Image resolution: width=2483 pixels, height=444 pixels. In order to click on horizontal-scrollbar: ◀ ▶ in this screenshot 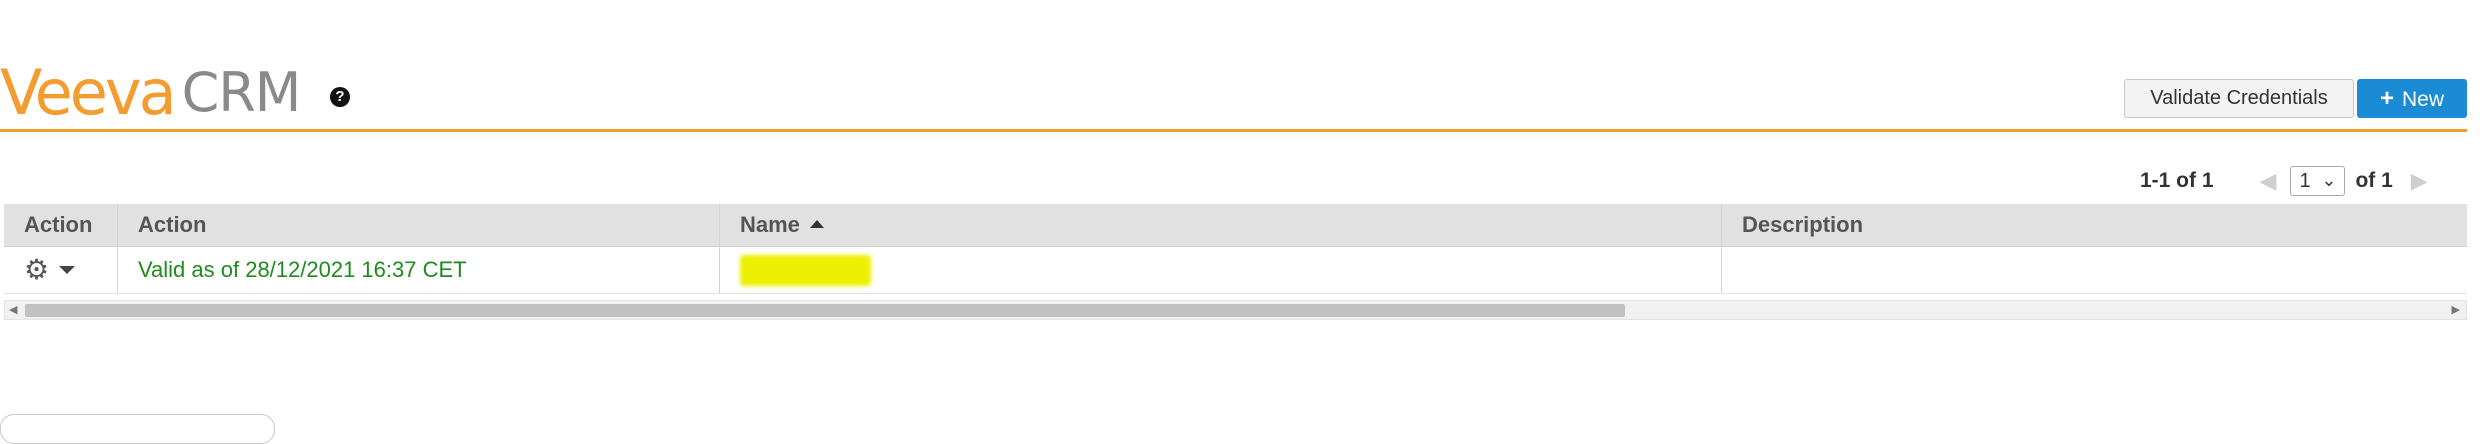, I will do `click(1235, 310)`.